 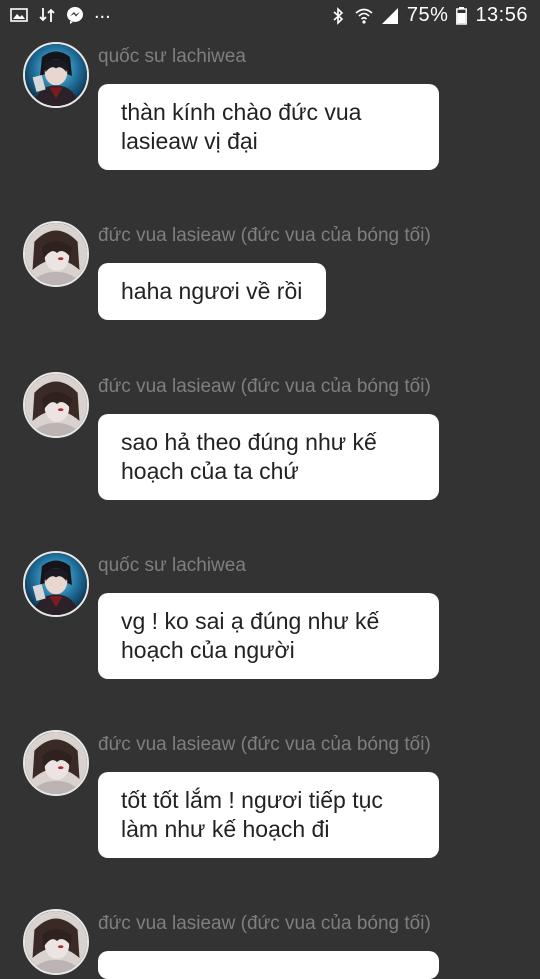 What do you see at coordinates (19, 15) in the screenshot?
I see `image-icon` at bounding box center [19, 15].